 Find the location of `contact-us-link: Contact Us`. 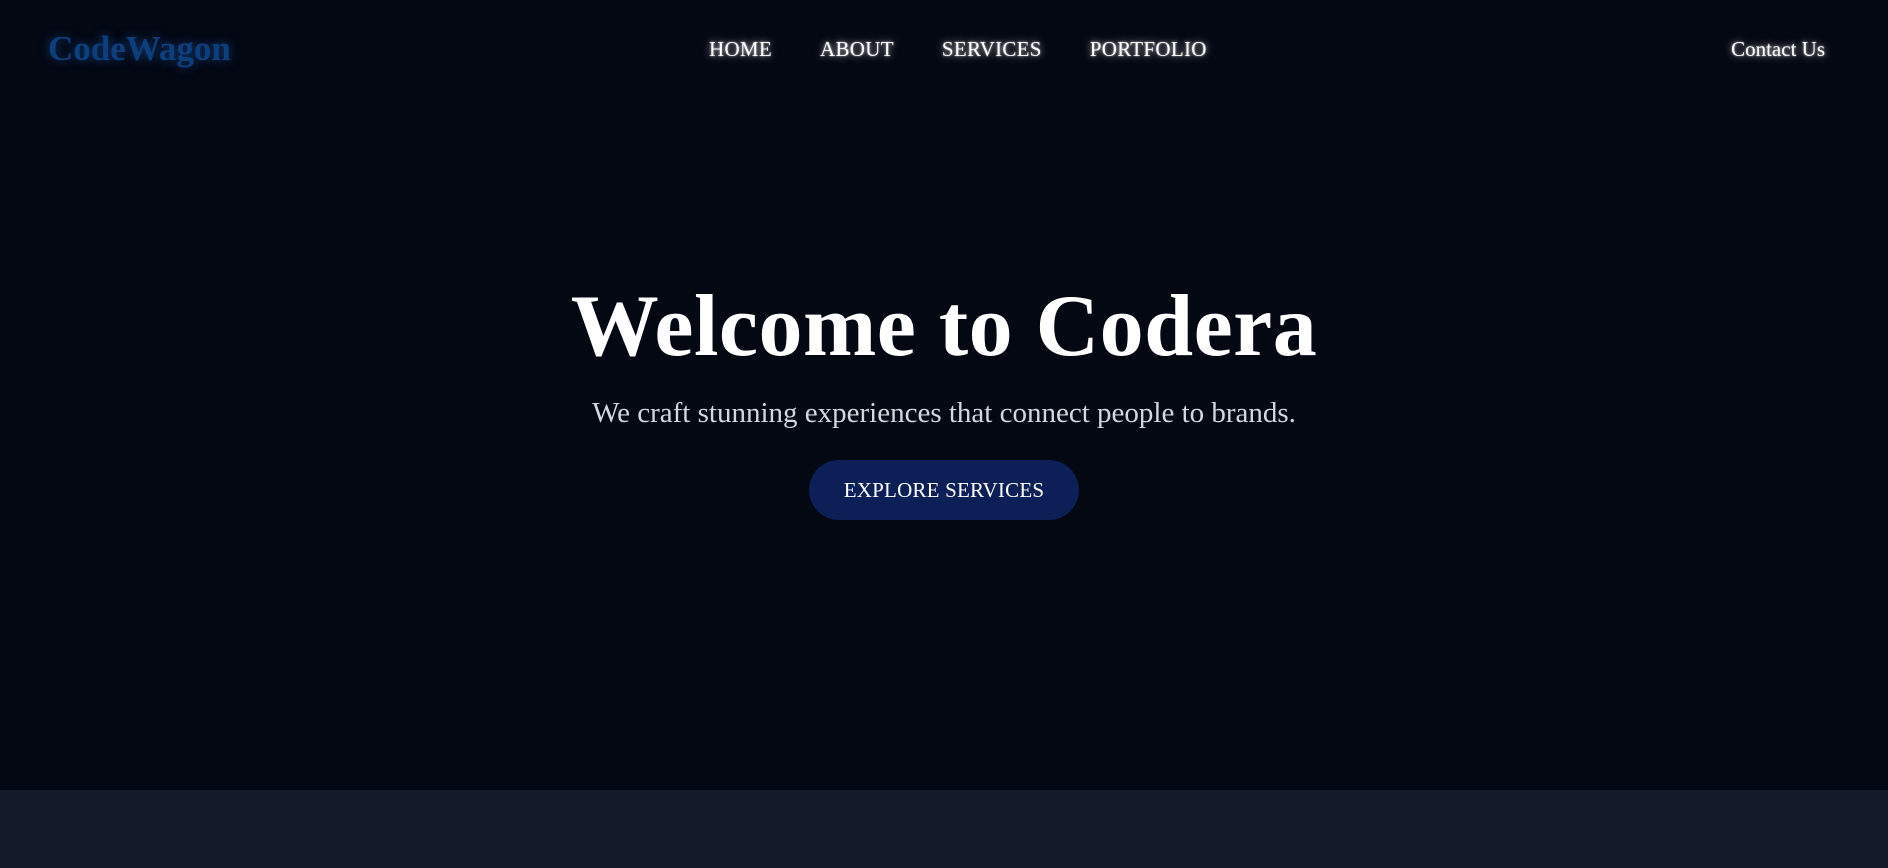

contact-us-link: Contact Us is located at coordinates (1778, 49).